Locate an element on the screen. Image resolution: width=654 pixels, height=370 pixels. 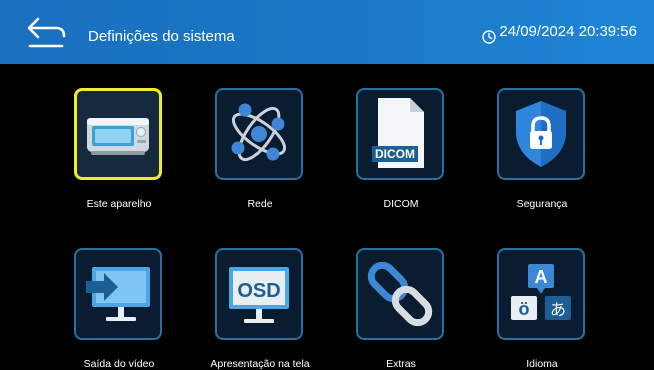
tile-icon-frame: A ö あ is located at coordinates (541, 294).